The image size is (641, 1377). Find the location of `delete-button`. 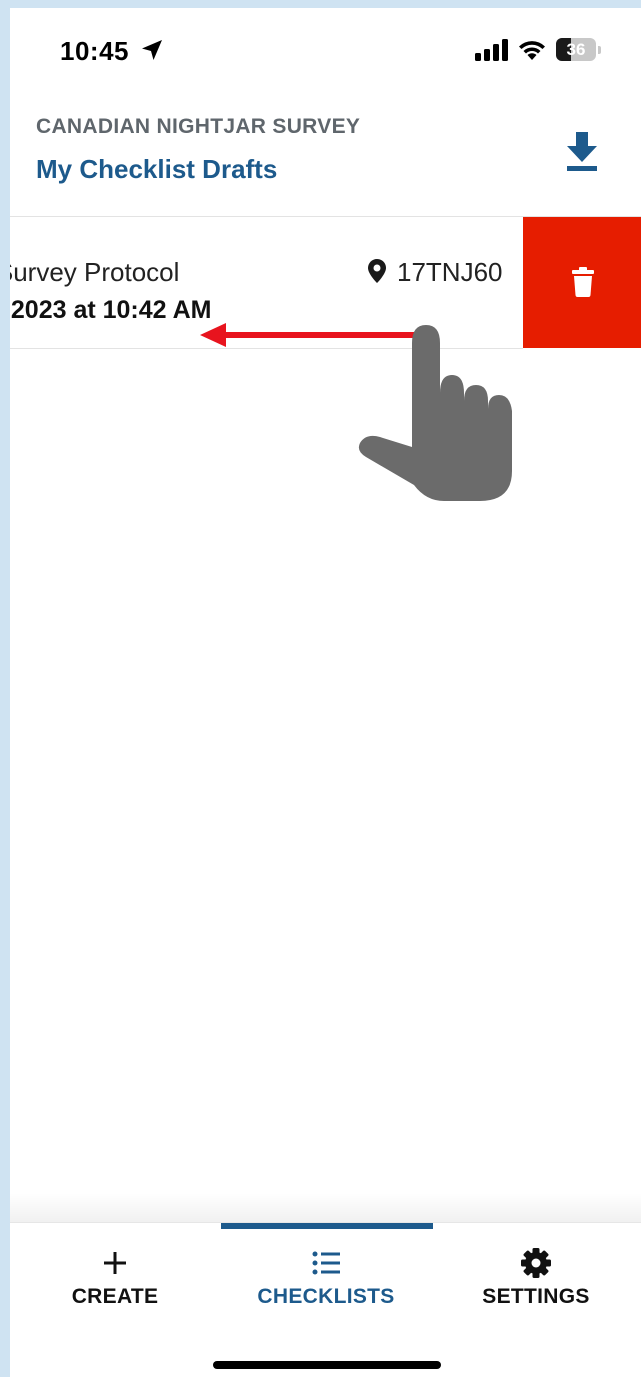

delete-button is located at coordinates (582, 282).